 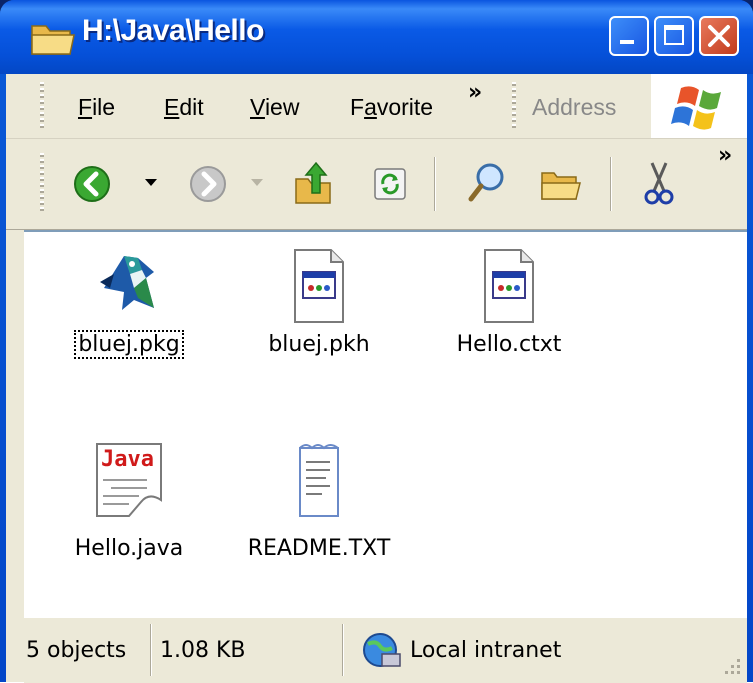 What do you see at coordinates (390, 184) in the screenshot?
I see `sync-icon` at bounding box center [390, 184].